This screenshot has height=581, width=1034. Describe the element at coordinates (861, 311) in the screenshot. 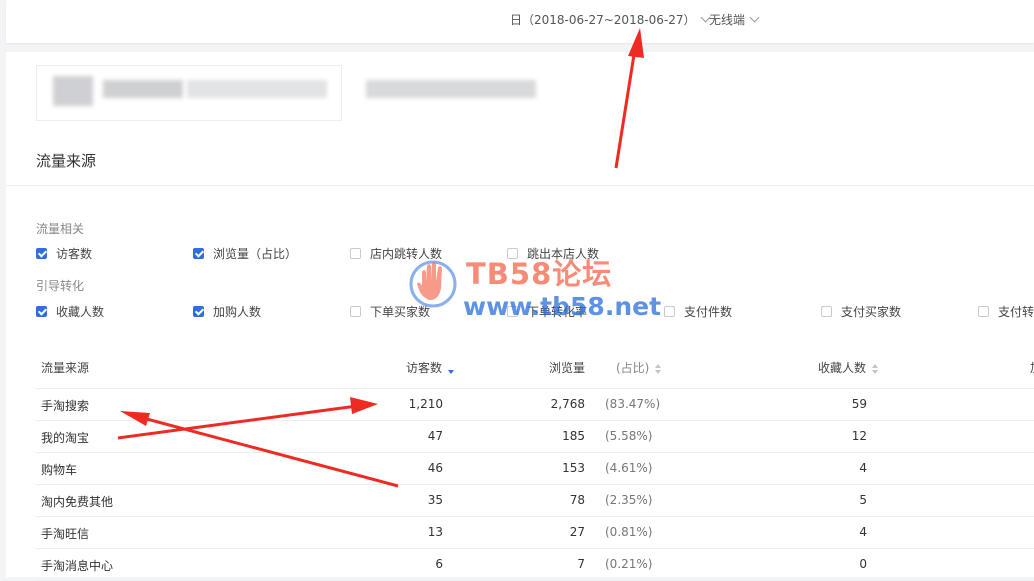

I see `checkbox-paid-buyers: 支付买家数` at that location.